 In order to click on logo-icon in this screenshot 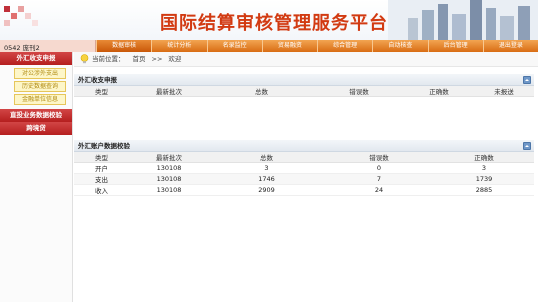, I will do `click(26, 19)`.